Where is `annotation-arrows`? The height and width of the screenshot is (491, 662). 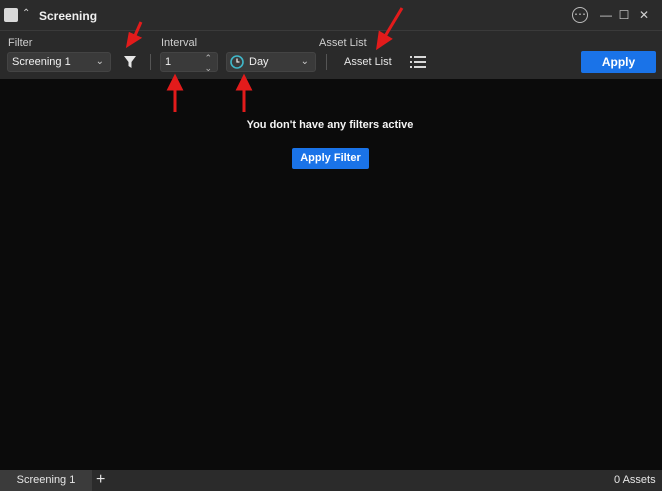
annotation-arrows is located at coordinates (264, 59).